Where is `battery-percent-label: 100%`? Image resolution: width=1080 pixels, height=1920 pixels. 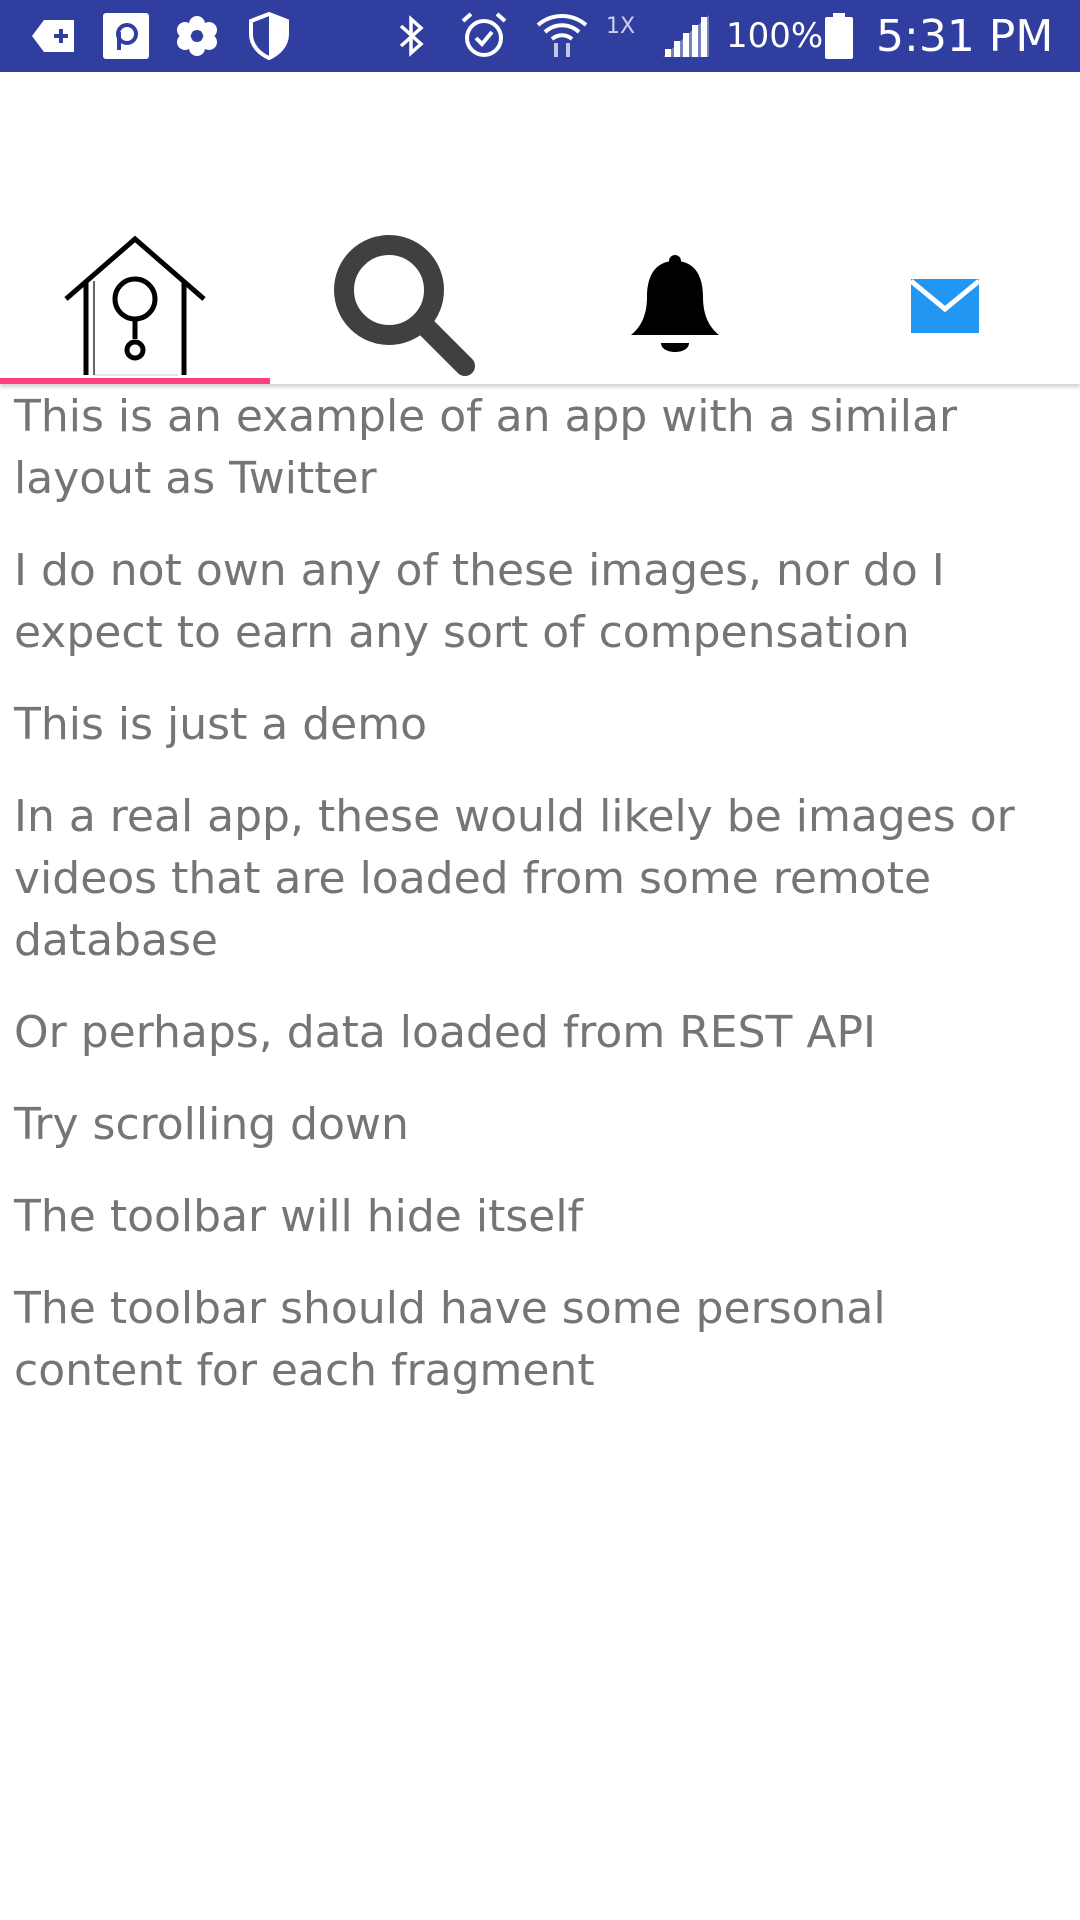
battery-percent-label: 100% is located at coordinates (775, 36).